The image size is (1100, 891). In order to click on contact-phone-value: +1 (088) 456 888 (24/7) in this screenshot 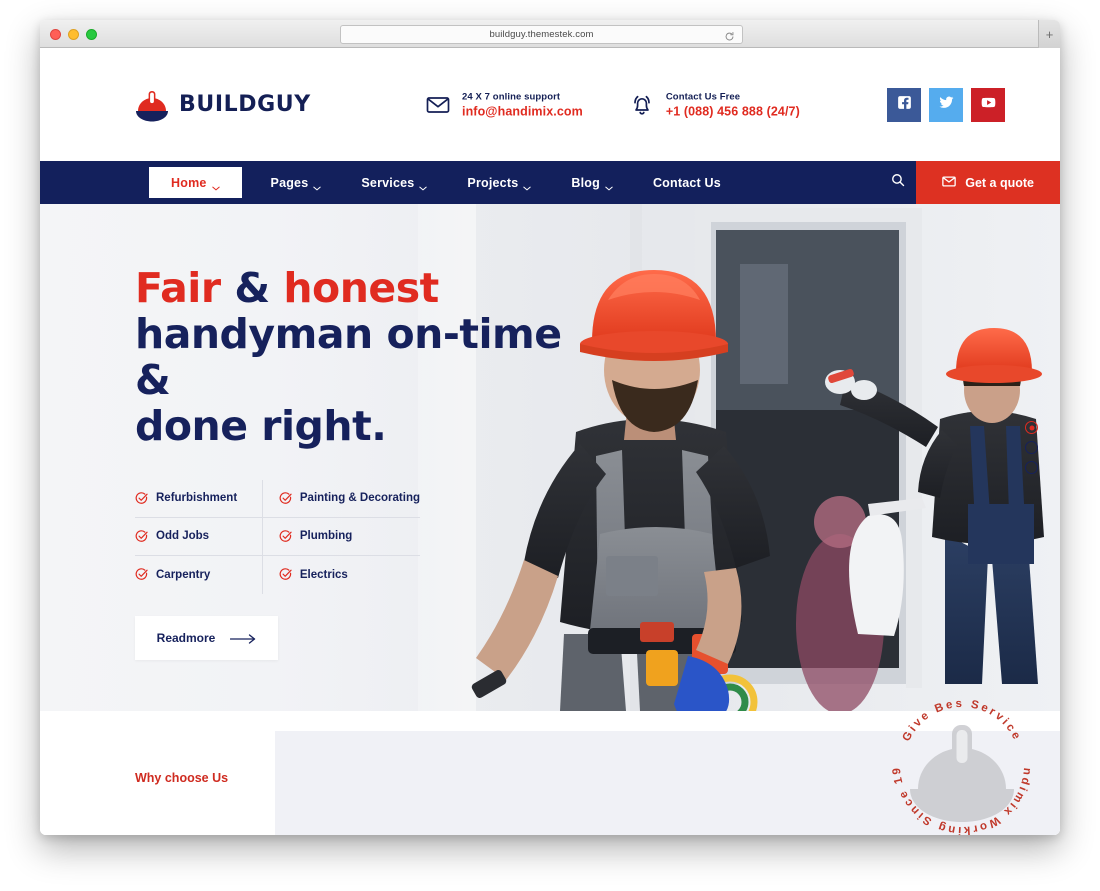, I will do `click(732, 111)`.